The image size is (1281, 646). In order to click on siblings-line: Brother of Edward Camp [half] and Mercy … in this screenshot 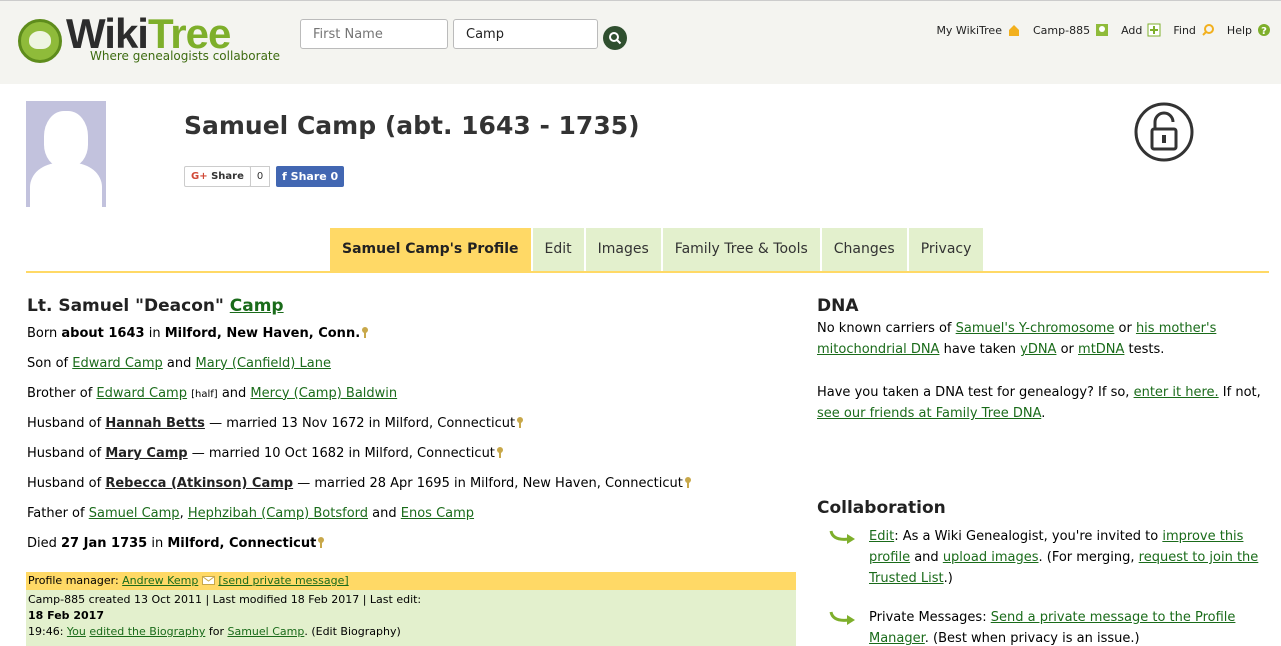, I will do `click(212, 393)`.